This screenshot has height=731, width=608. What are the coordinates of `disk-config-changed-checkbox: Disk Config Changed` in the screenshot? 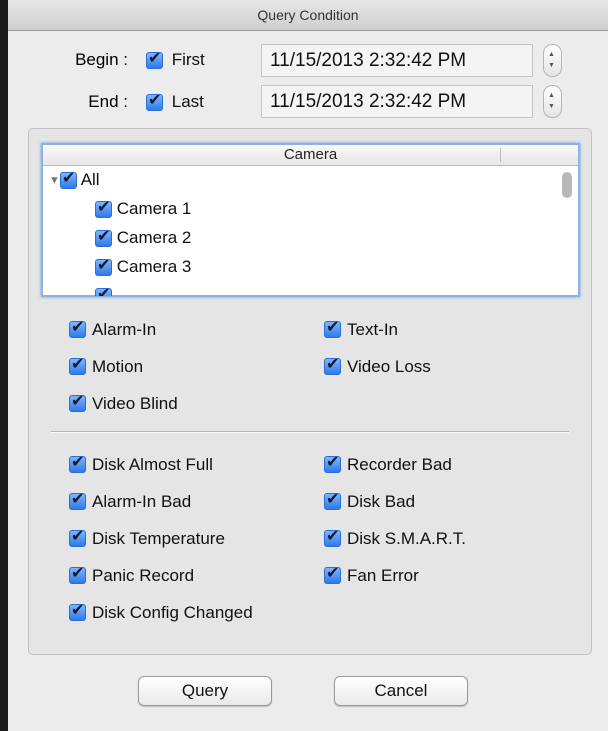 It's located at (161, 611).